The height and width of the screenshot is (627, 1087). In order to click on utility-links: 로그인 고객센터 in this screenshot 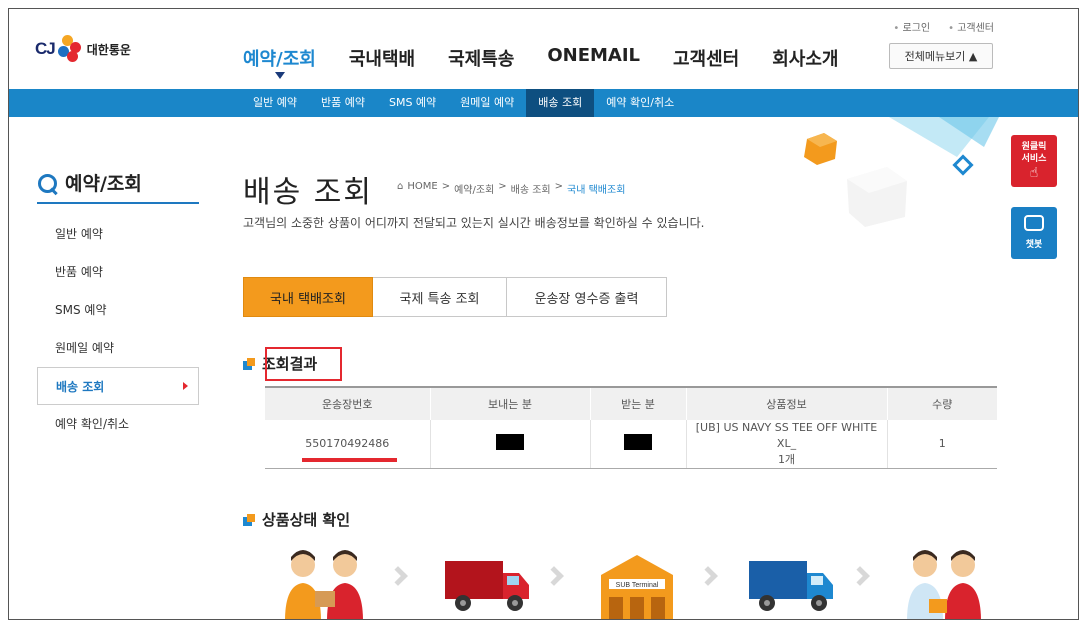, I will do `click(944, 26)`.